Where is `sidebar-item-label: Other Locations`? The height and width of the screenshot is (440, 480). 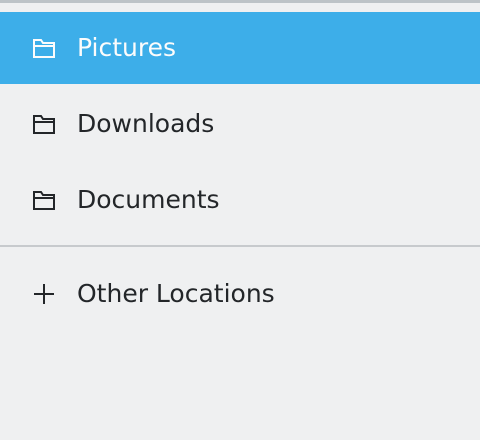 sidebar-item-label: Other Locations is located at coordinates (176, 293).